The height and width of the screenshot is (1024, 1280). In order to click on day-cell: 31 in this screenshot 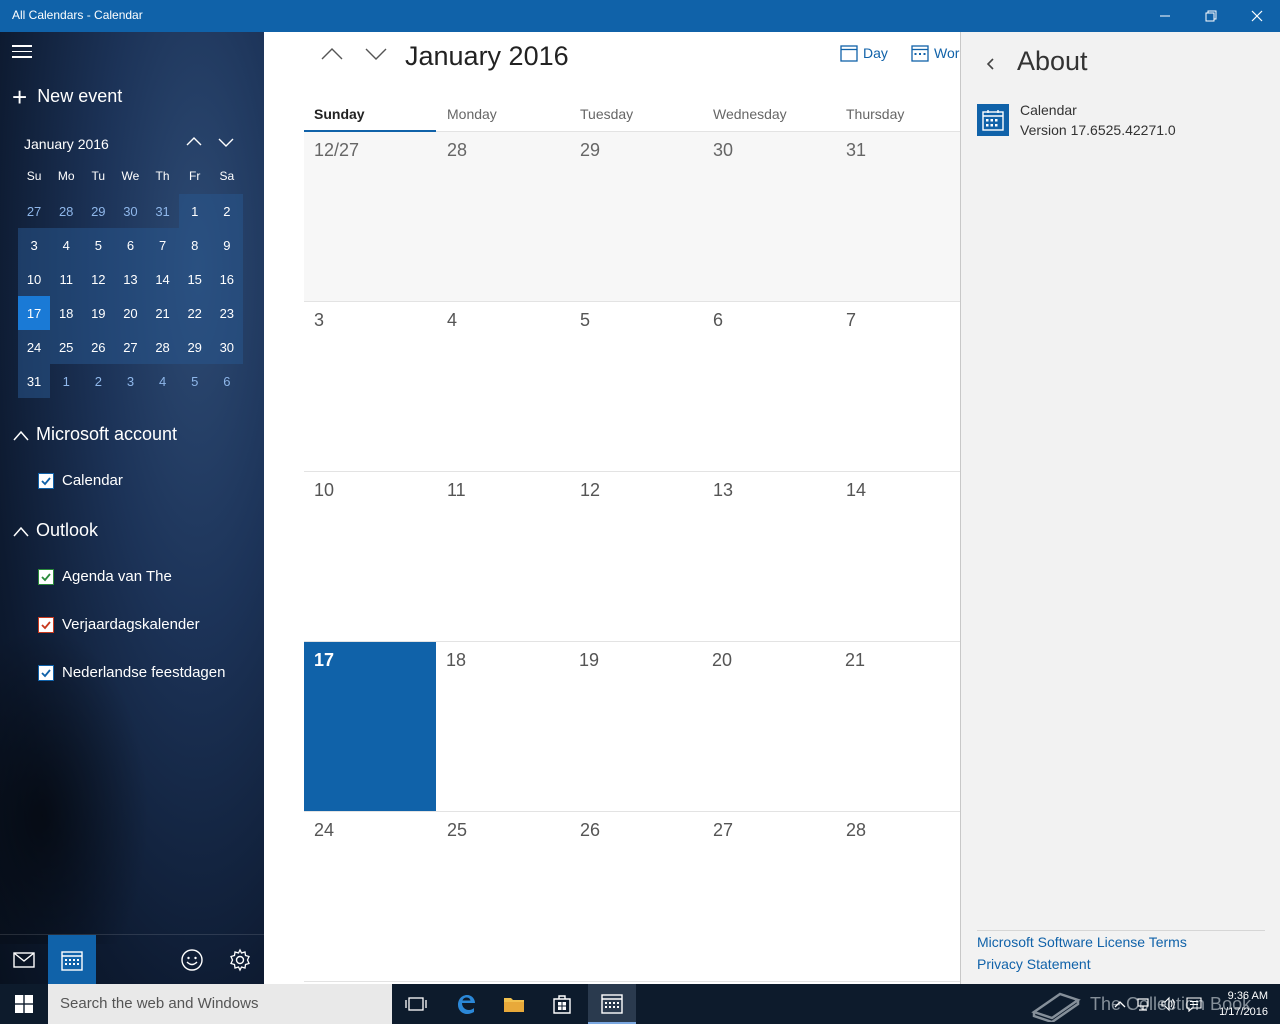, I will do `click(898, 216)`.